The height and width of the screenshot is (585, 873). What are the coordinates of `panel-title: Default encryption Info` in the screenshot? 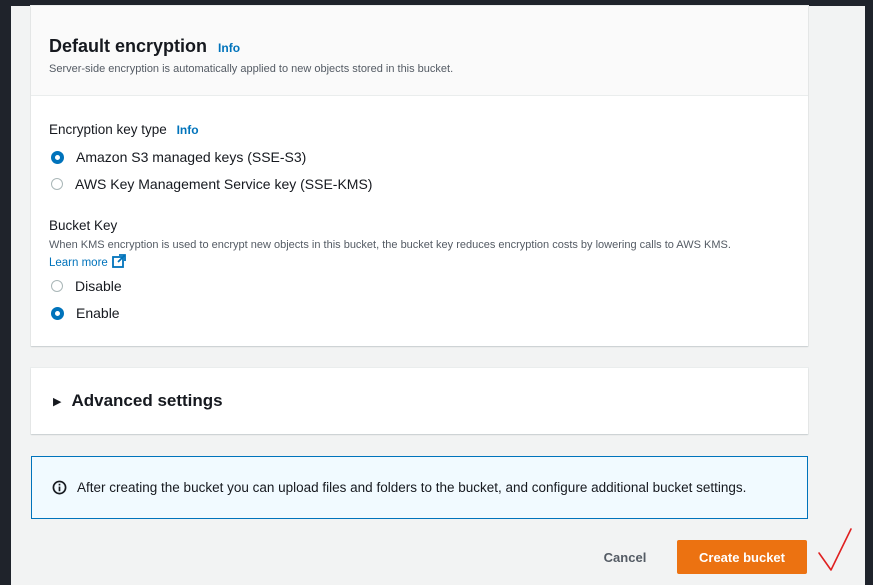 It's located at (144, 46).